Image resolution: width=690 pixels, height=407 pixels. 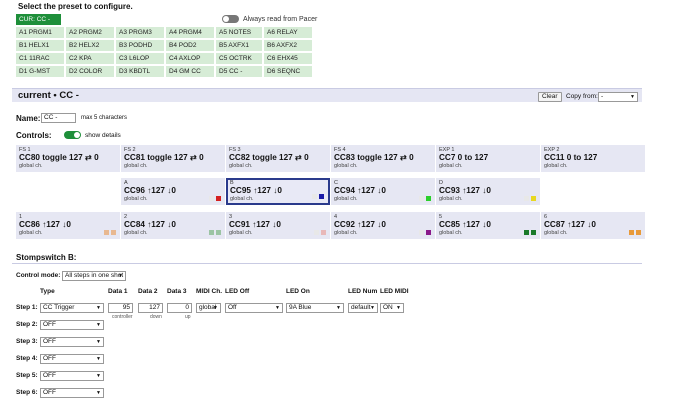 I want to click on preset-button: C1 11RAC, so click(x=40, y=58).